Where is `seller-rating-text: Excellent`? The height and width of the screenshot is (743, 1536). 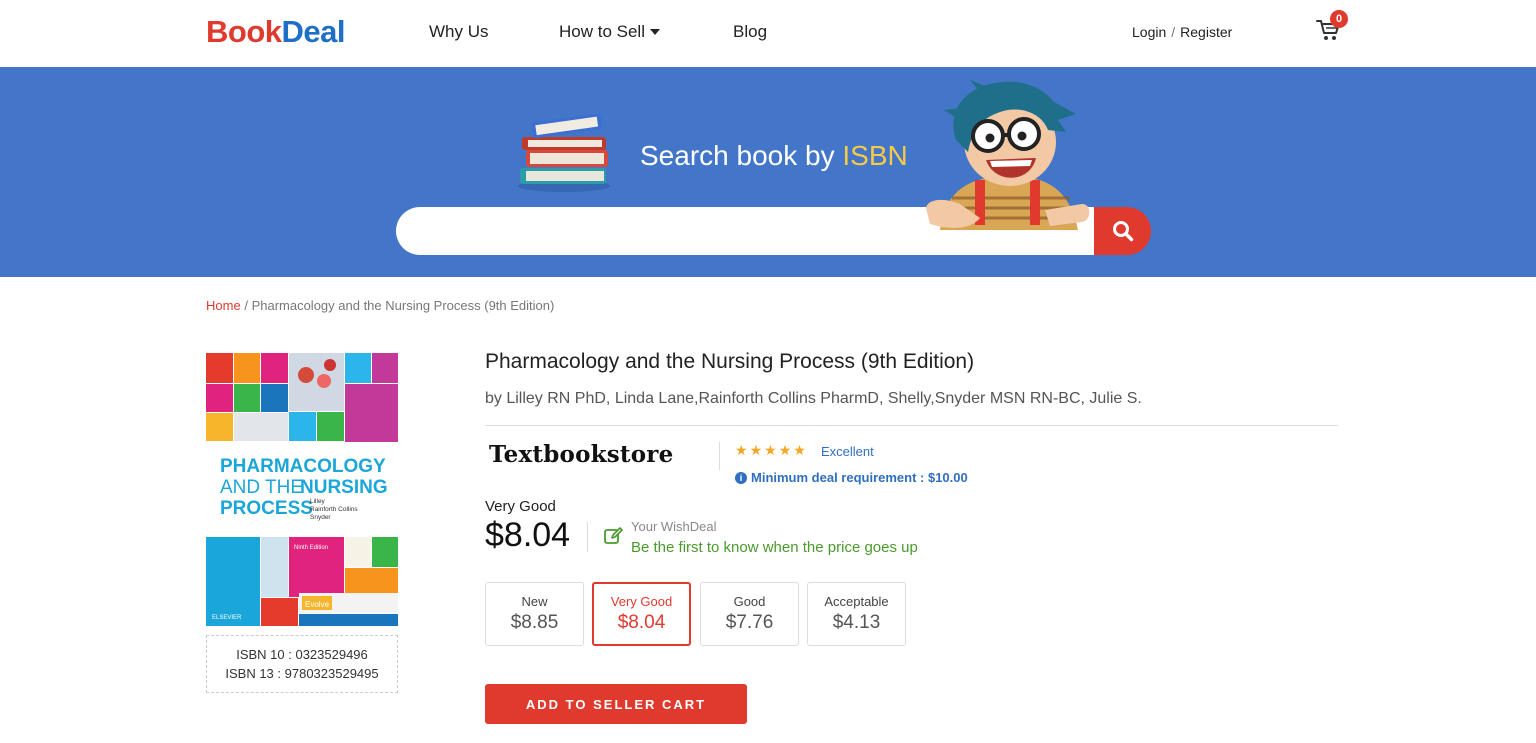
seller-rating-text: Excellent is located at coordinates (847, 451).